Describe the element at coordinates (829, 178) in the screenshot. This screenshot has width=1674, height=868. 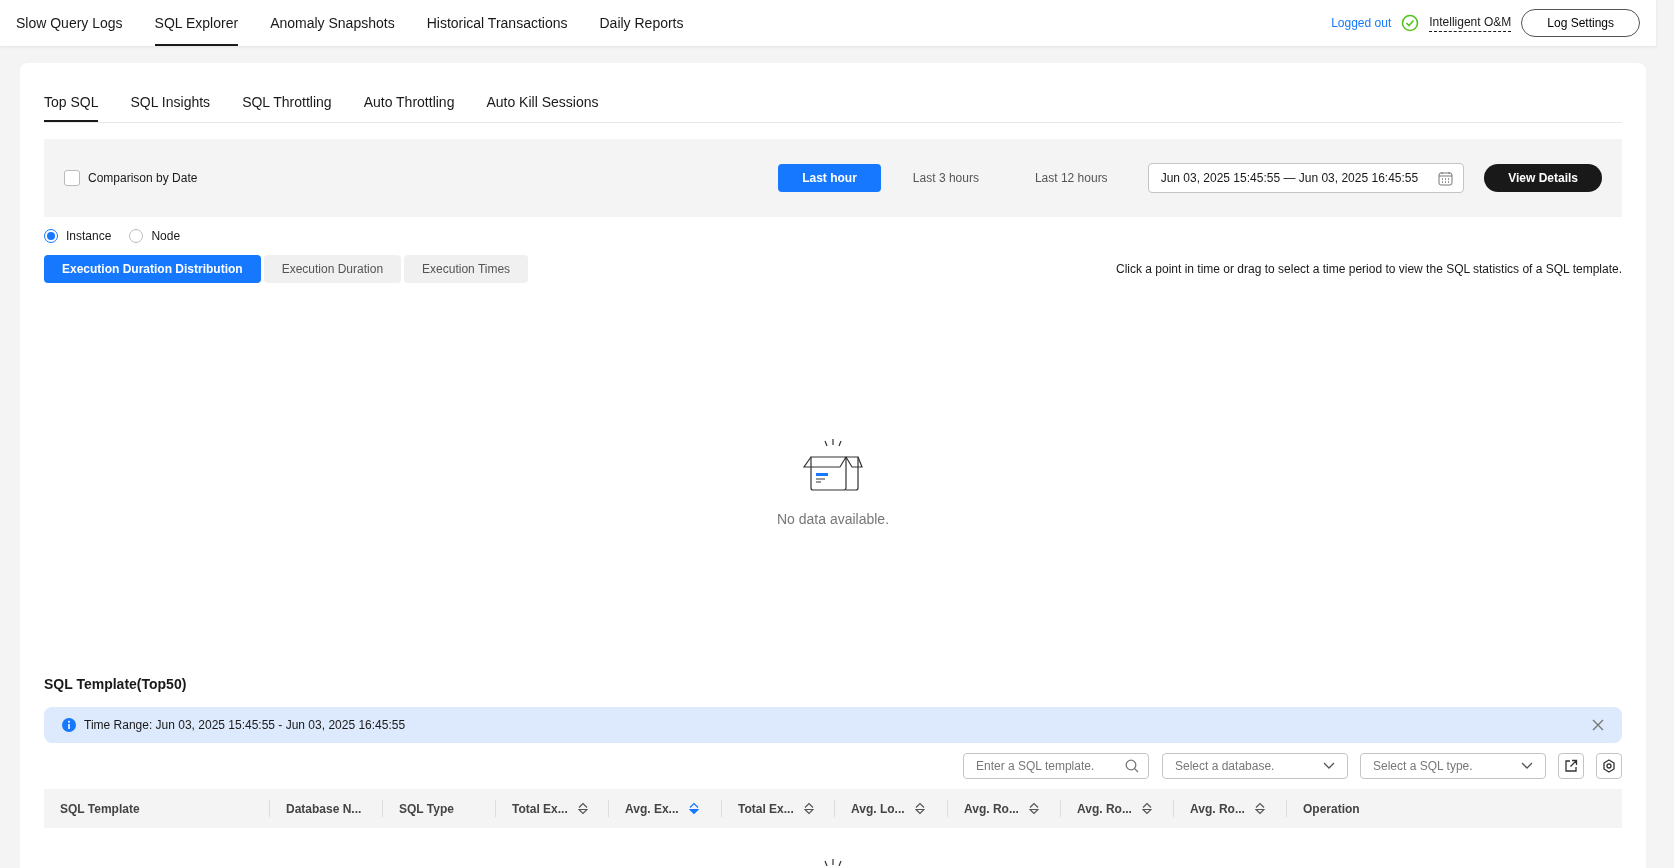
I see `time-range-button: Last hour` at that location.